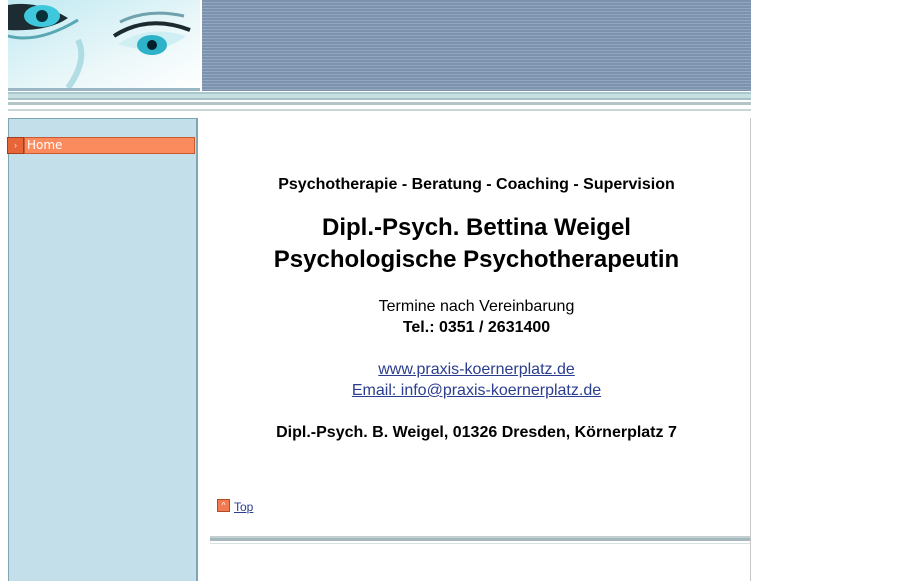 This screenshot has height=581, width=900. What do you see at coordinates (104, 44) in the screenshot?
I see `header-eye-image` at bounding box center [104, 44].